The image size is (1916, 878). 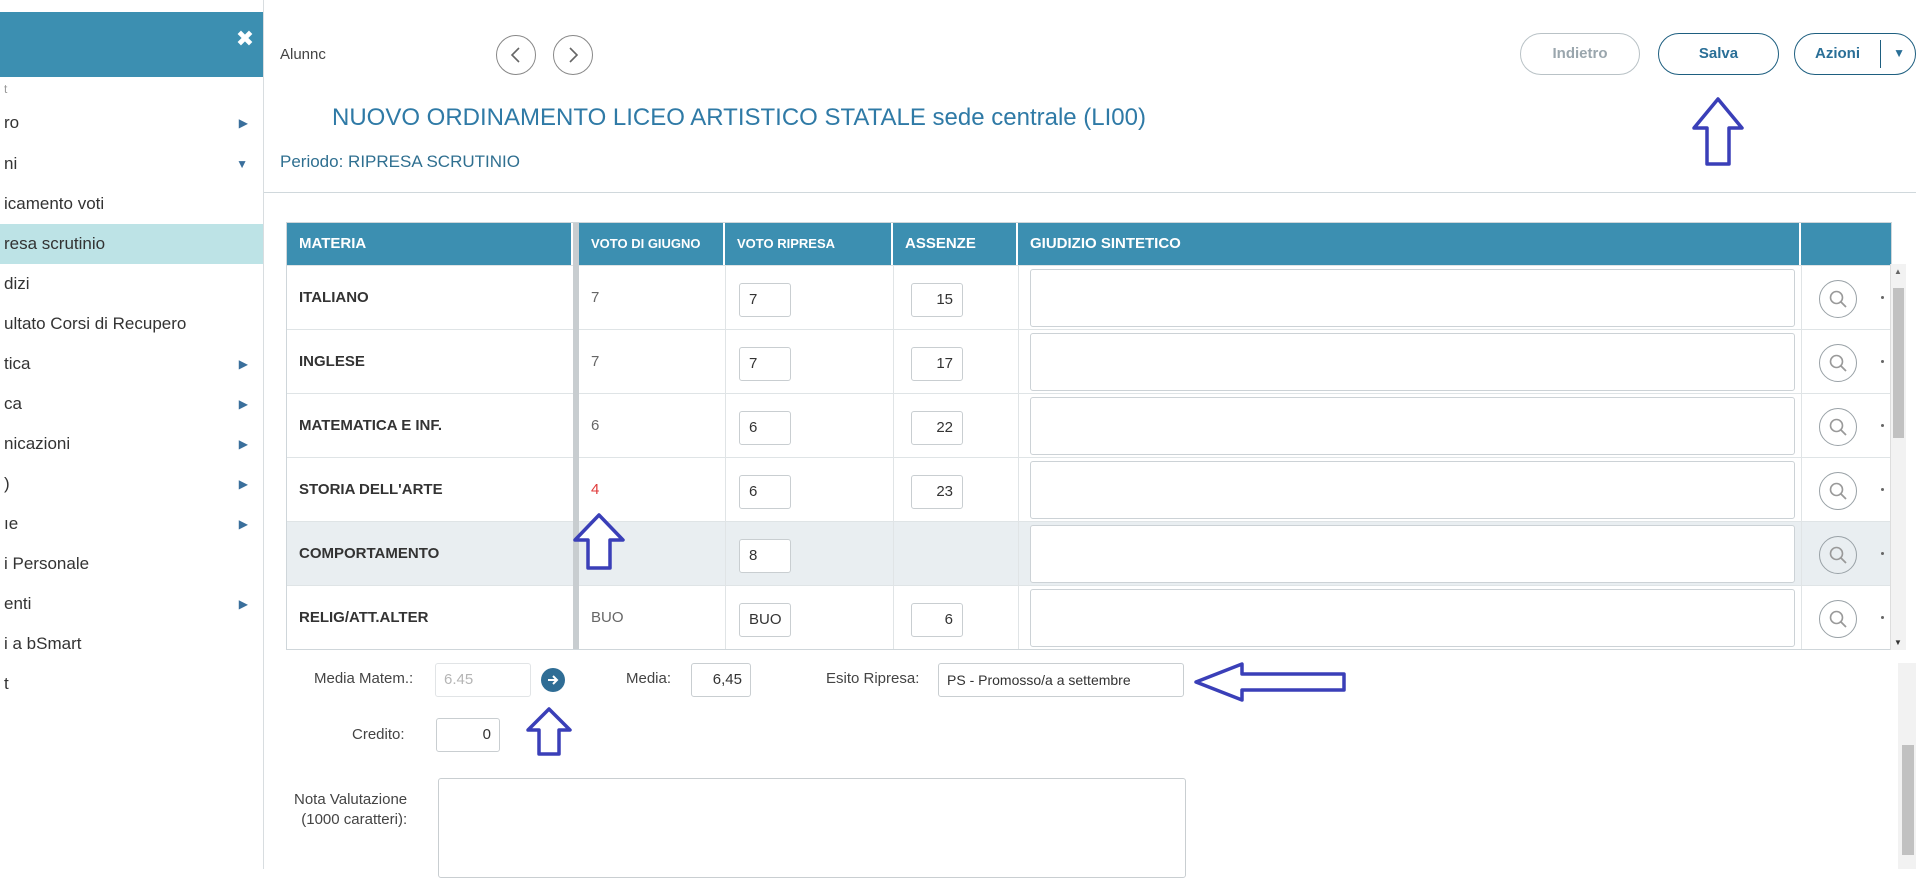 I want to click on back-button: Indietro, so click(x=1580, y=54).